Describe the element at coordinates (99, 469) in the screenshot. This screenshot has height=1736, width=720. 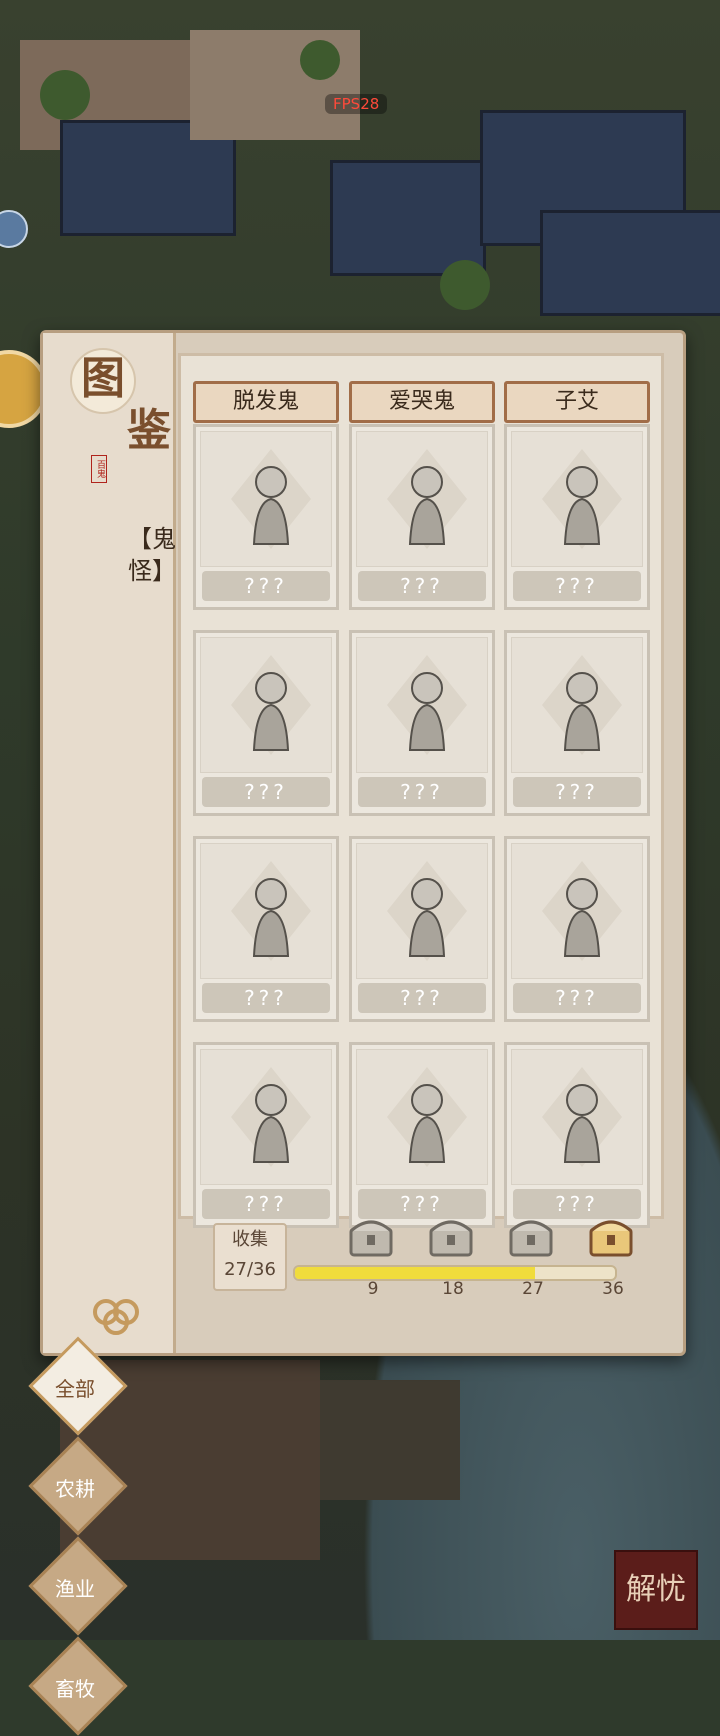
I see `seal-stamp: 百鬼` at that location.